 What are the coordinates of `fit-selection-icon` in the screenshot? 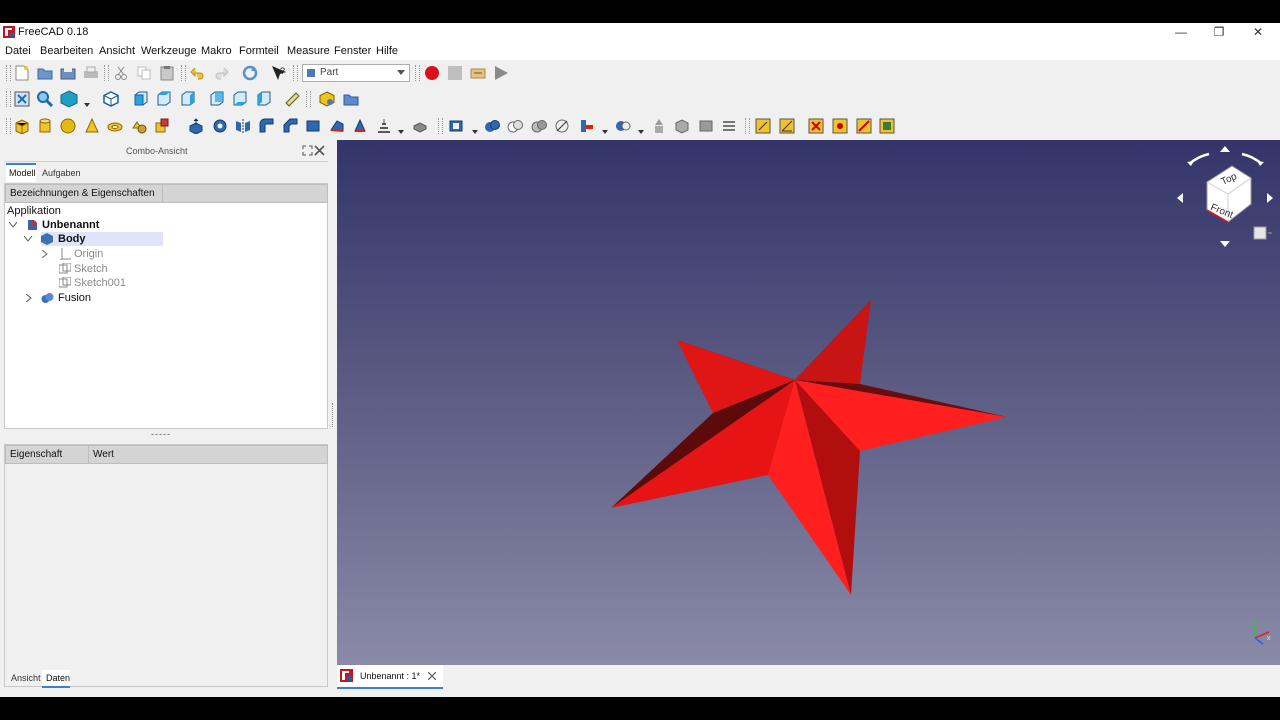 It's located at (45, 99).